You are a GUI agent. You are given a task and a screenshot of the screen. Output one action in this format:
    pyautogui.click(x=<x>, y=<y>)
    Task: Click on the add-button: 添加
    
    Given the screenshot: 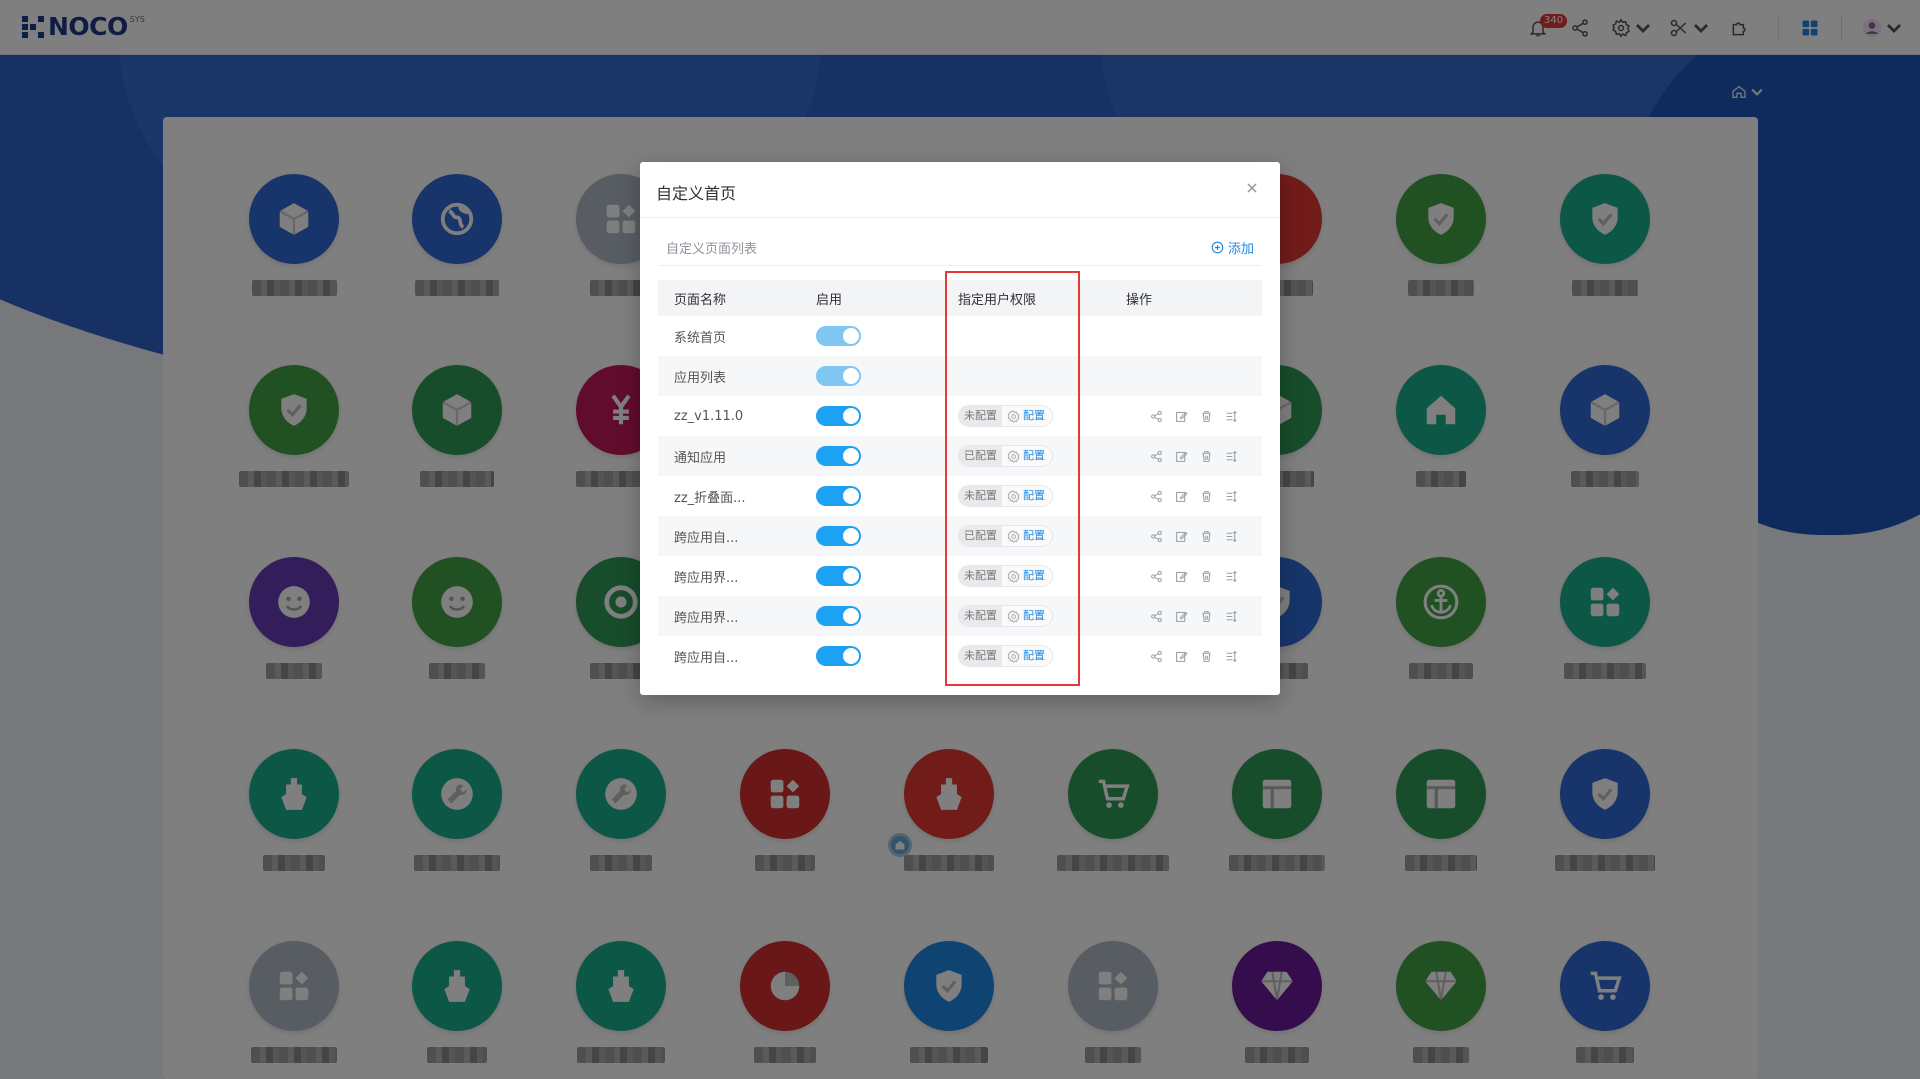 What is the action you would take?
    pyautogui.click(x=1232, y=247)
    